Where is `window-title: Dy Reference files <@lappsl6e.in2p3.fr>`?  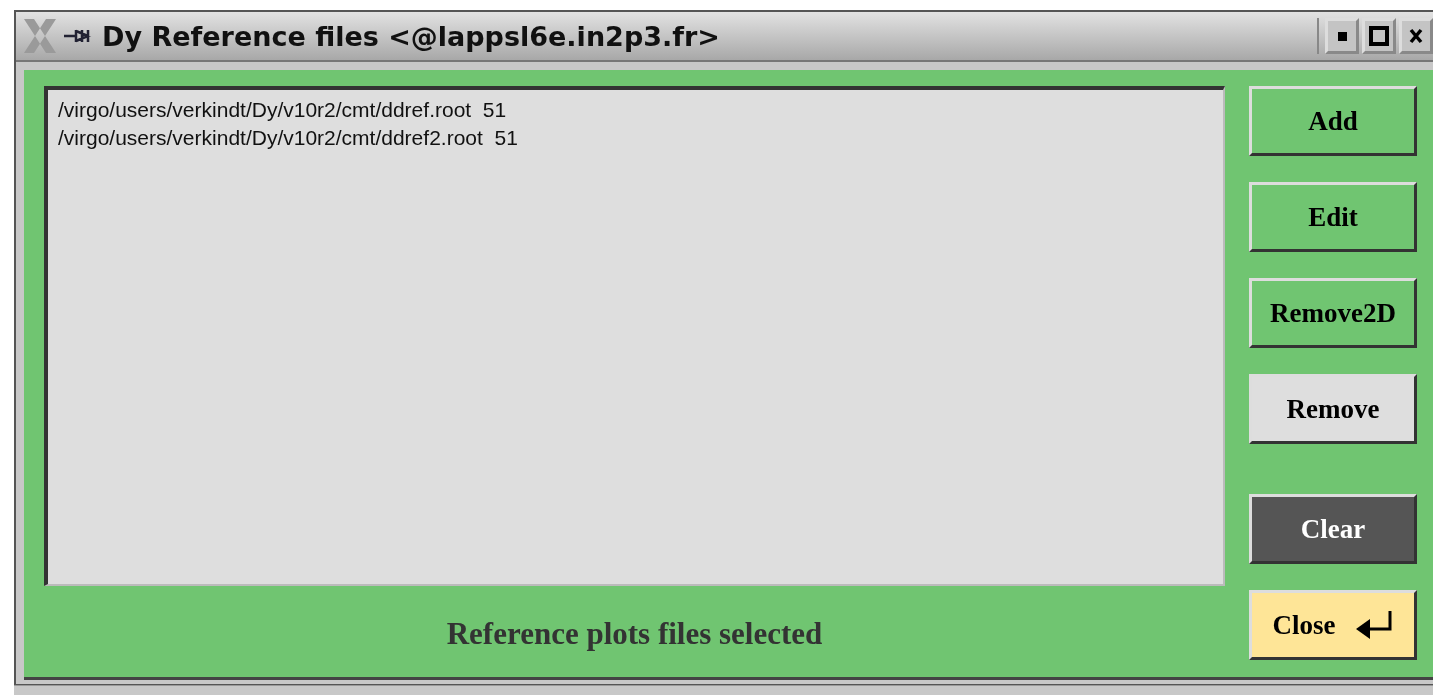
window-title: Dy Reference files <@lappsl6e.in2p3.fr> is located at coordinates (411, 36).